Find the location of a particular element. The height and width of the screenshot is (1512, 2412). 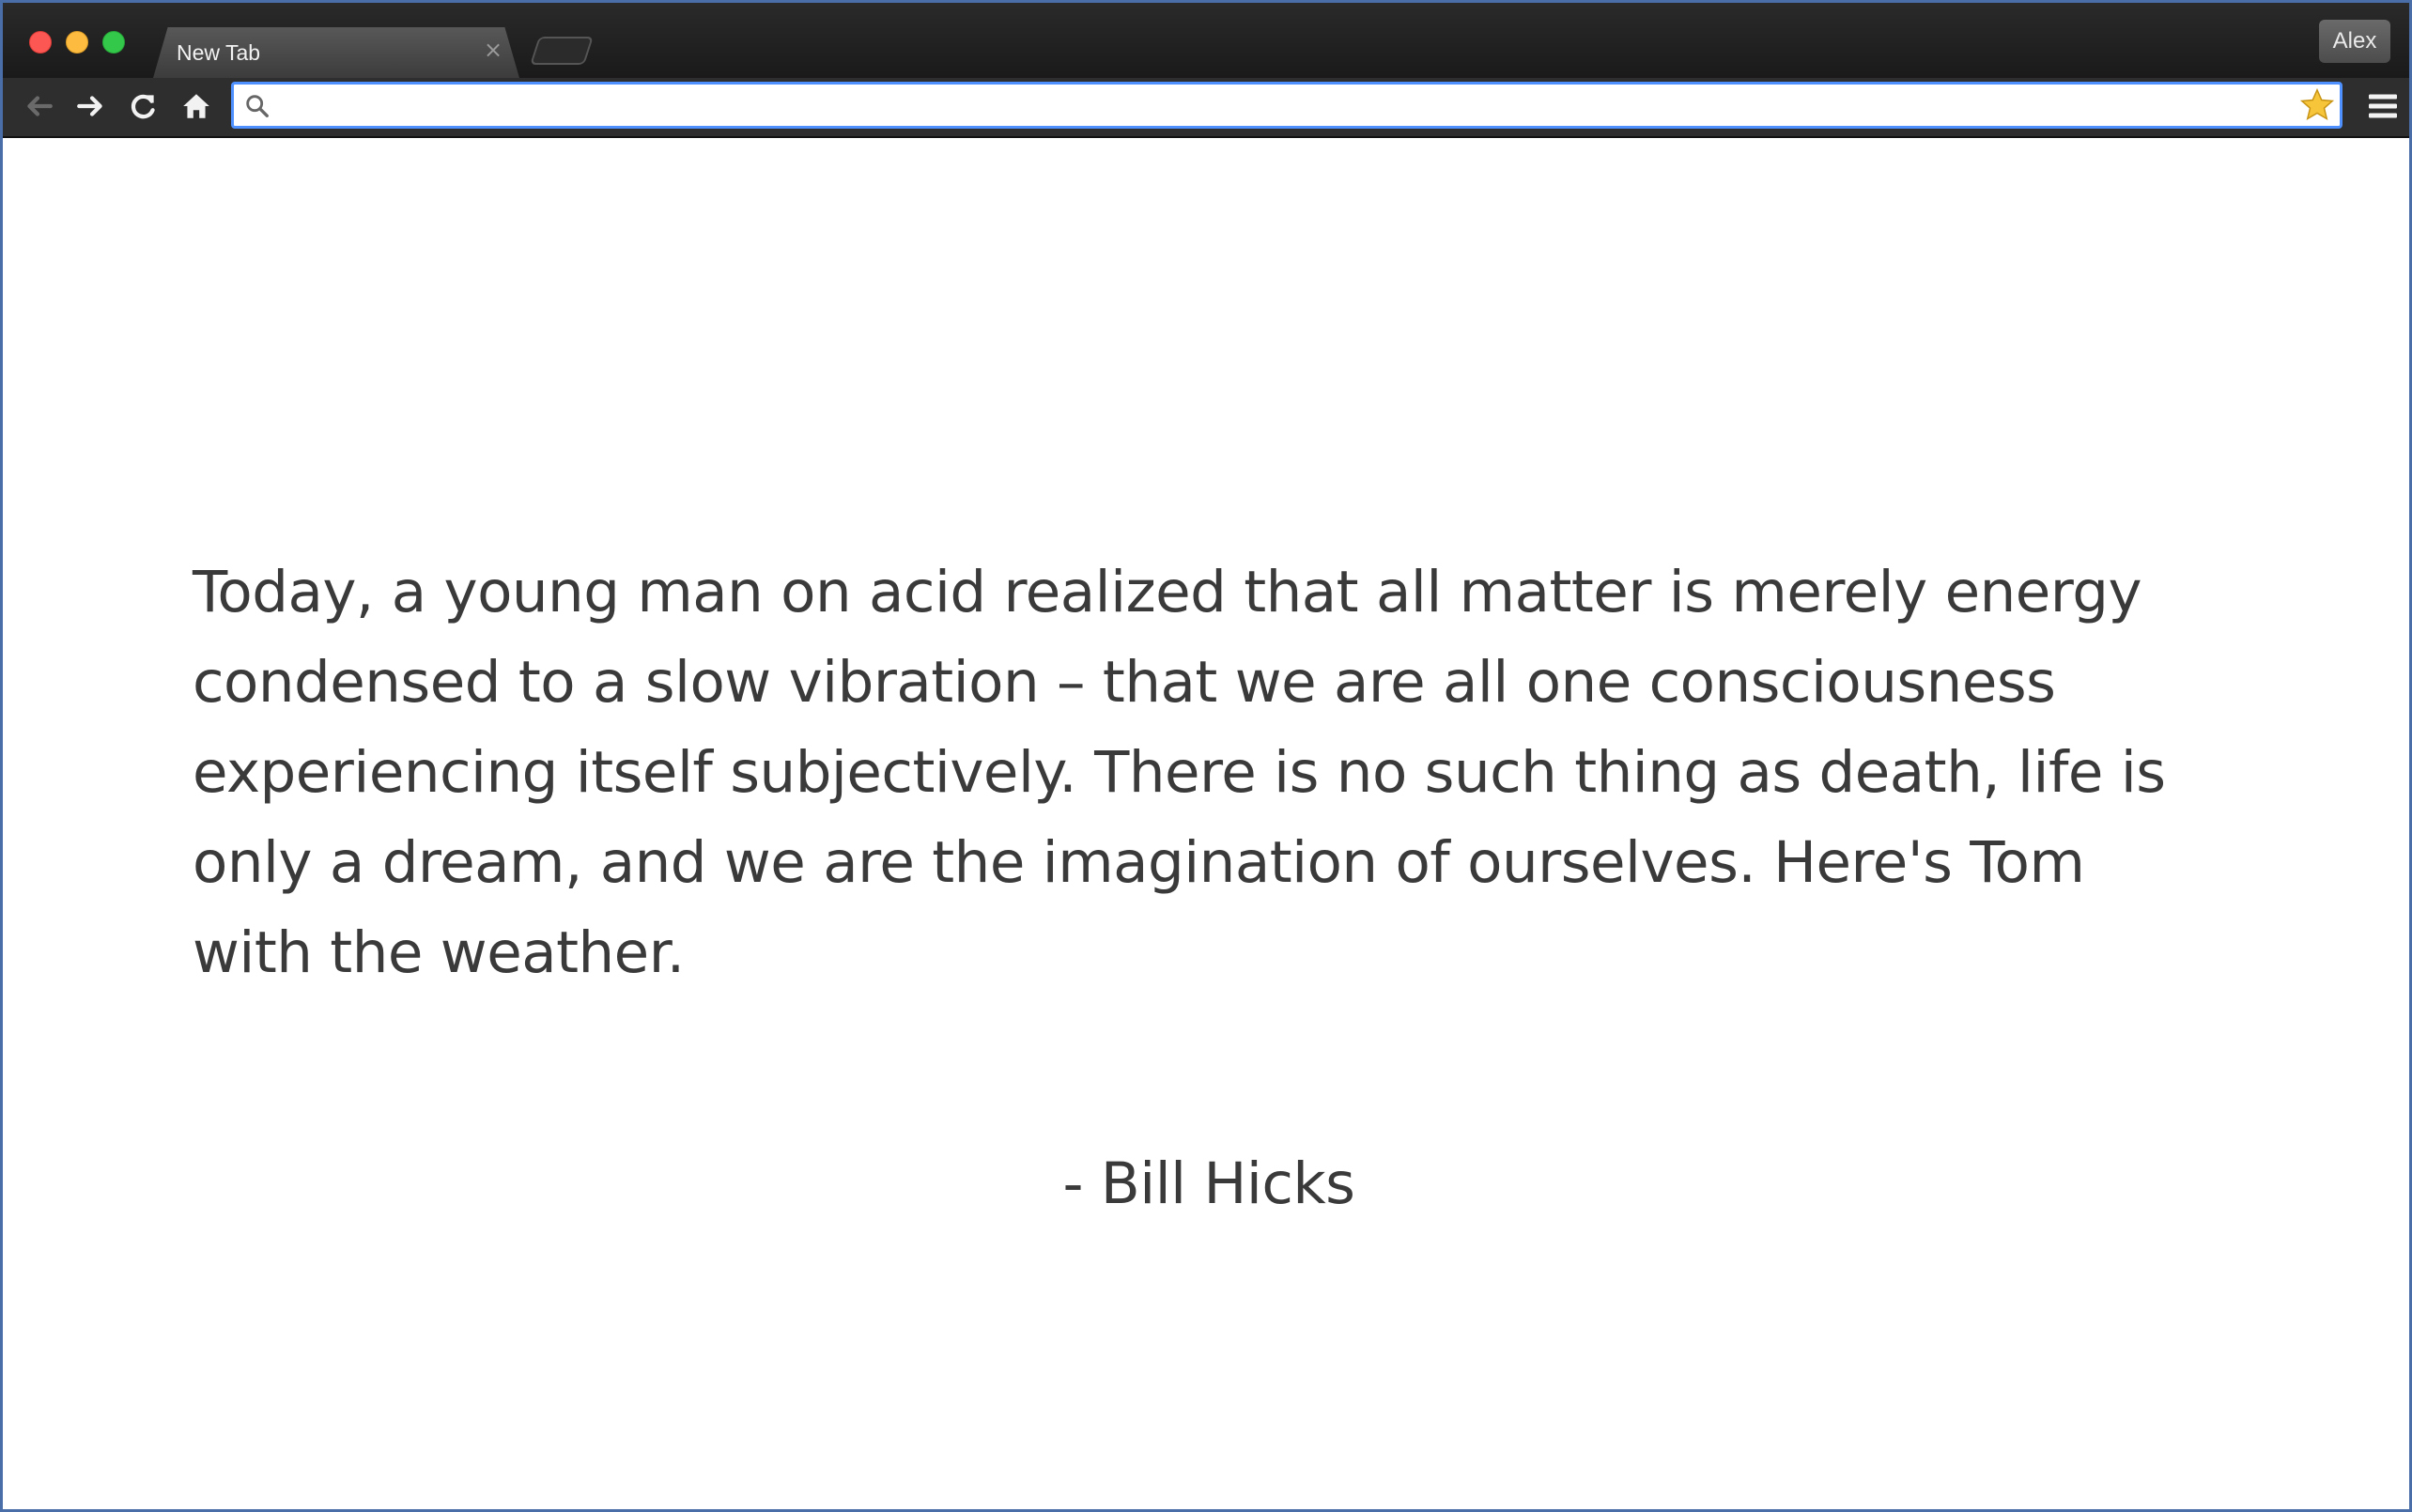

menu-icon is located at coordinates (2383, 106).